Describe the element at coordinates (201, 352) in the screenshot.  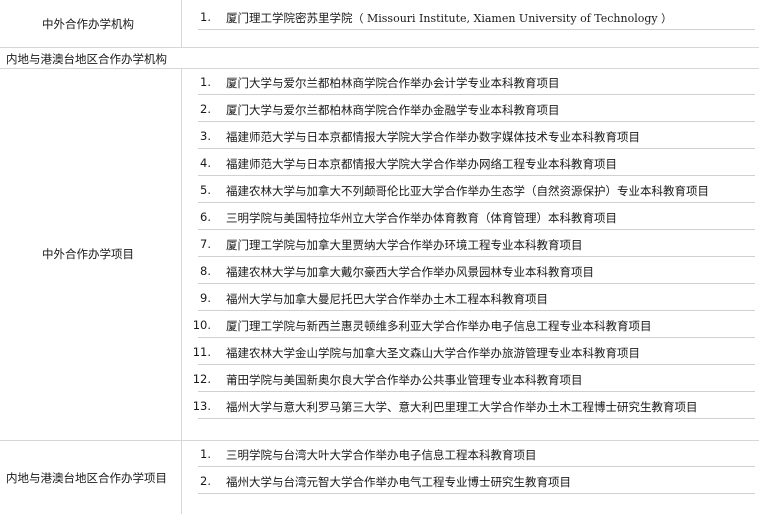
I see `item-number: 11.` at that location.